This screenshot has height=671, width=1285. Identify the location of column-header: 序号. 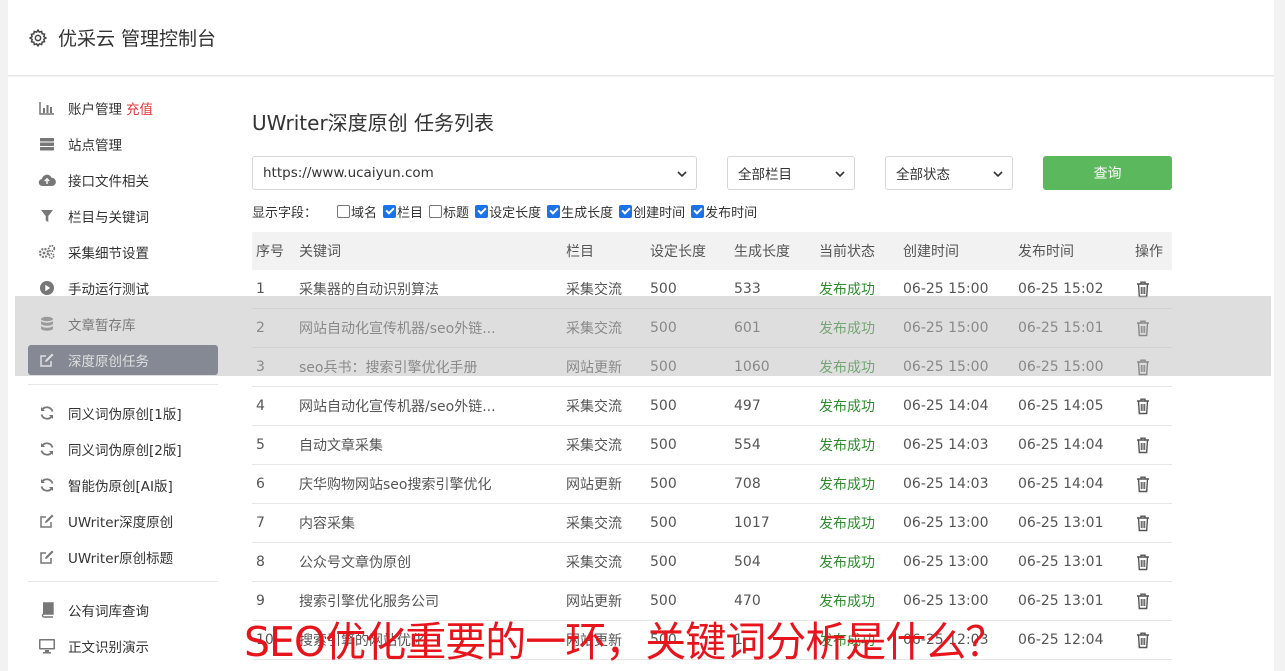
(270, 252).